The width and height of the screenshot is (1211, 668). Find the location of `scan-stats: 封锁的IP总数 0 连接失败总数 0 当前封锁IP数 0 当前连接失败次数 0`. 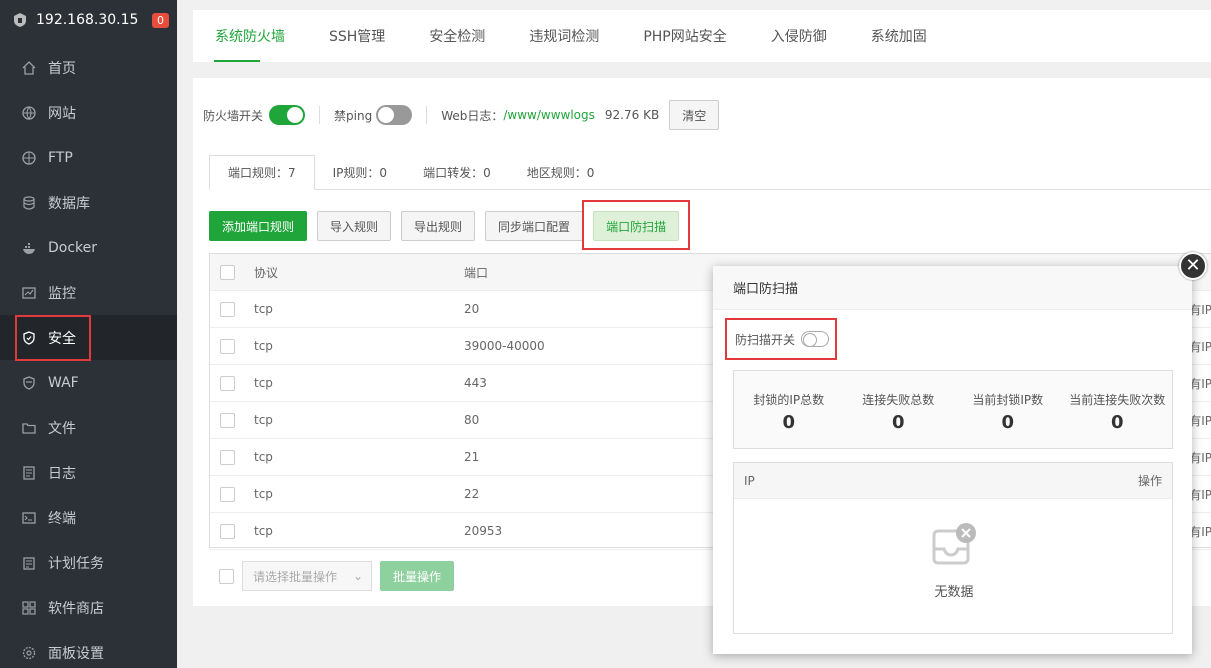

scan-stats: 封锁的IP总数 0 连接失败总数 0 当前封锁IP数 0 当前连接失败次数 0 is located at coordinates (953, 409).